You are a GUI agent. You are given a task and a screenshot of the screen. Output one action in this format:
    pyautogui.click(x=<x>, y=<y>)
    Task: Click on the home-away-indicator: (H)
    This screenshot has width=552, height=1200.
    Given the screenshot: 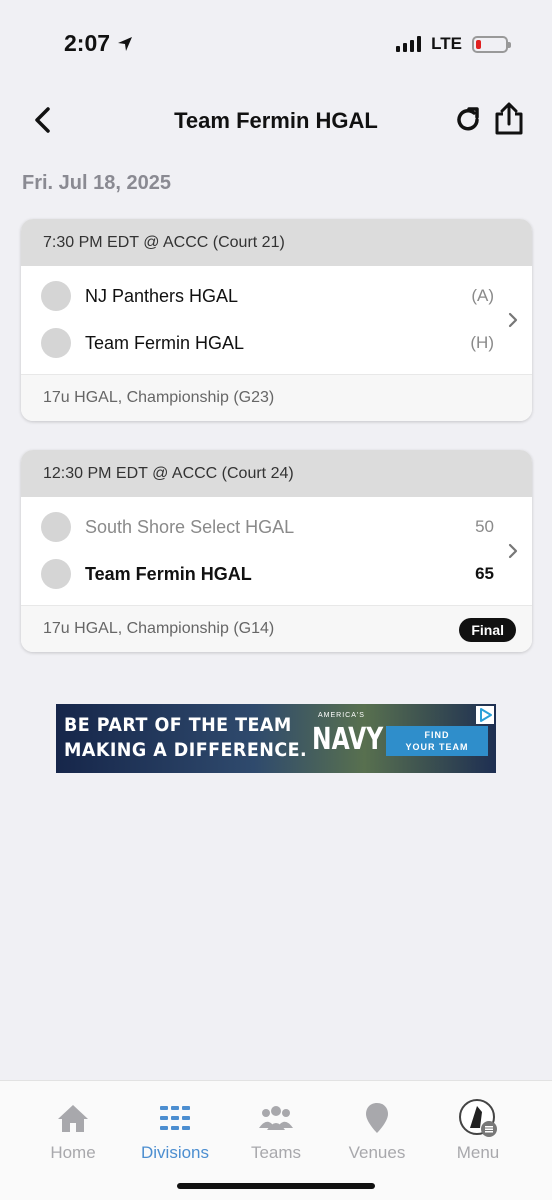 What is the action you would take?
    pyautogui.click(x=482, y=342)
    